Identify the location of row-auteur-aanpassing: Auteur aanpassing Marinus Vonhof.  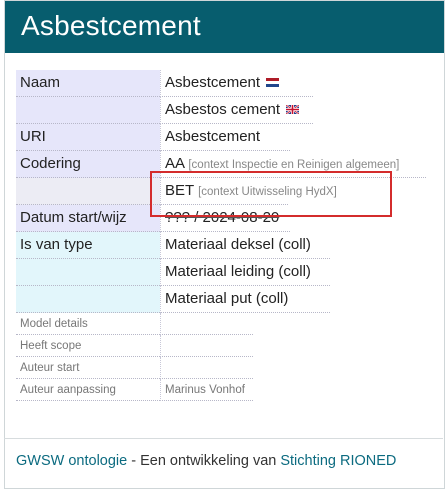
(221, 390).